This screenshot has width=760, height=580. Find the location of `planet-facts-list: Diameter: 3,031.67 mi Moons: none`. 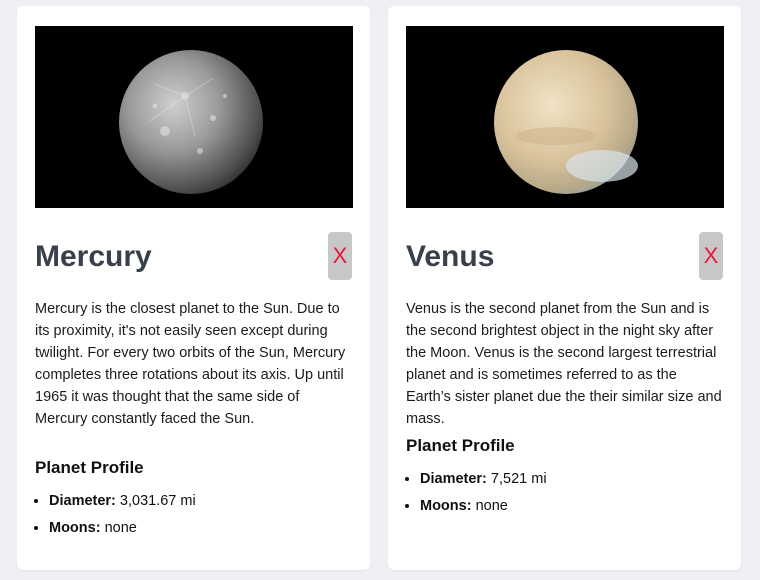

planet-facts-list: Diameter: 3,031.67 mi Moons: none is located at coordinates (115, 515).